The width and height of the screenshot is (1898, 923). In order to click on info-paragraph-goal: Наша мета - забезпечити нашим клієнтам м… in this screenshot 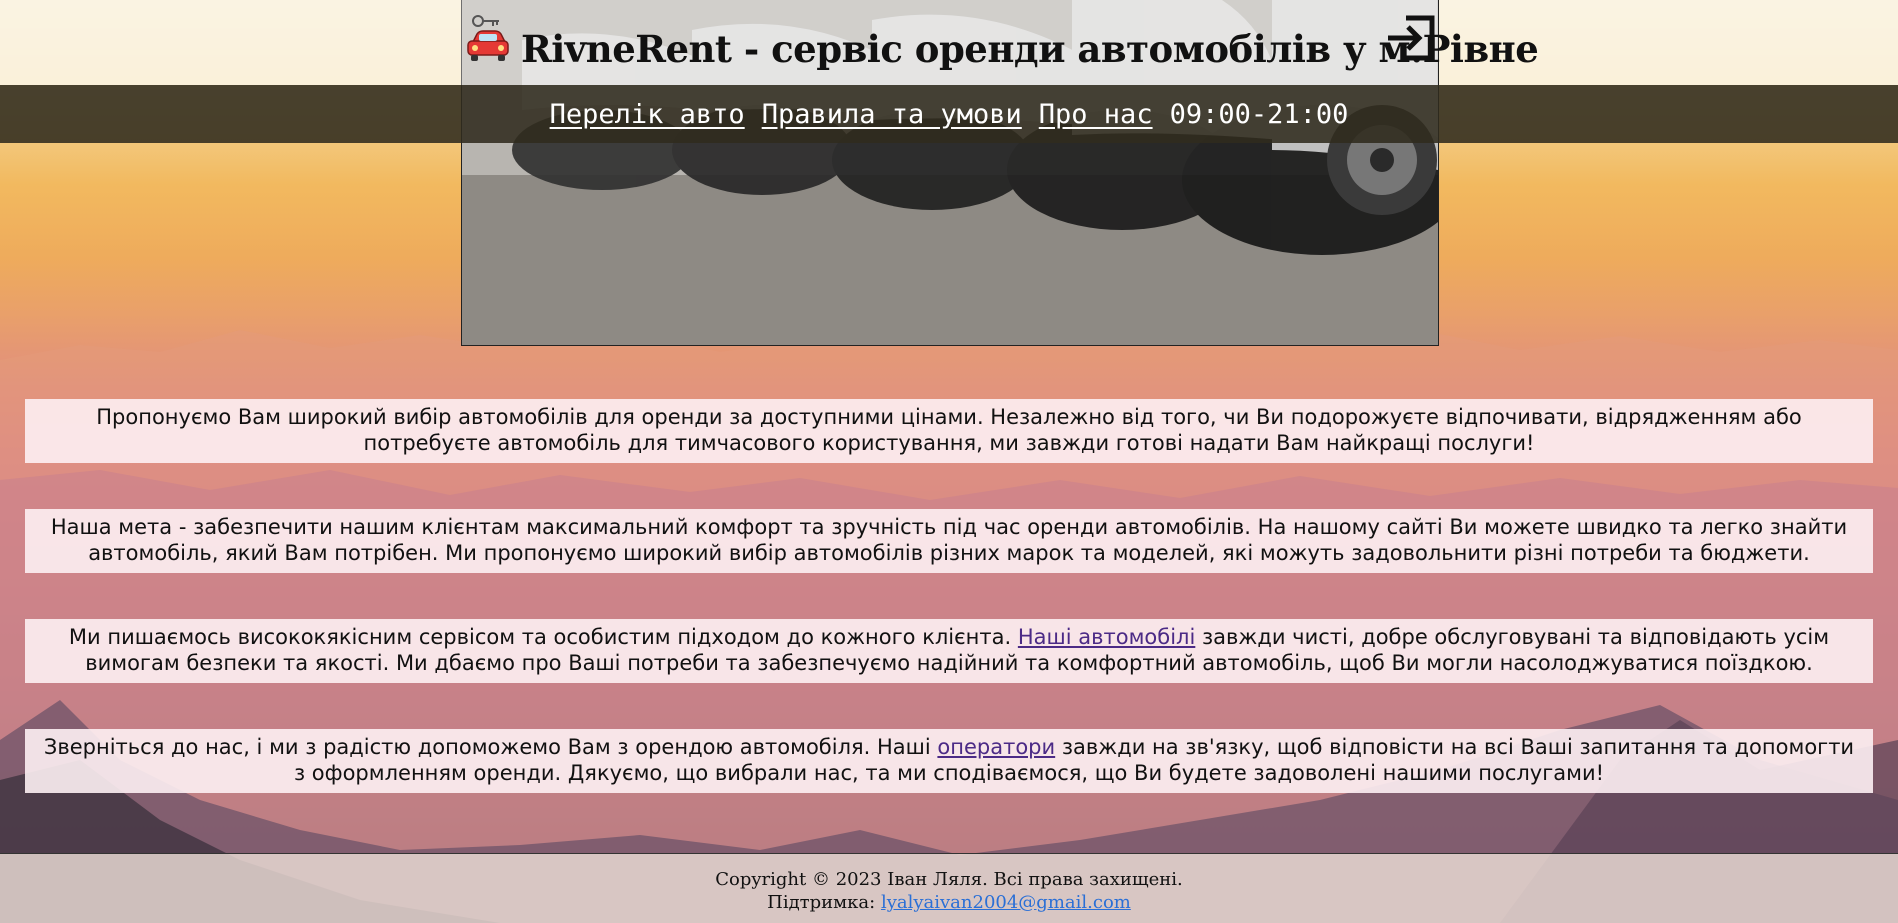, I will do `click(949, 541)`.